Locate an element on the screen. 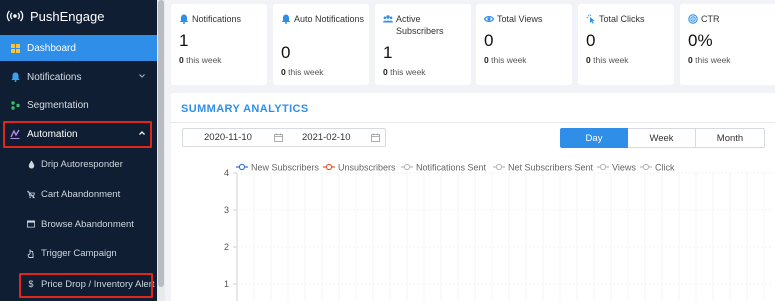 This screenshot has width=775, height=301. stat-card-active-subscribers: Active Subscribers 1 0 this week is located at coordinates (423, 44).